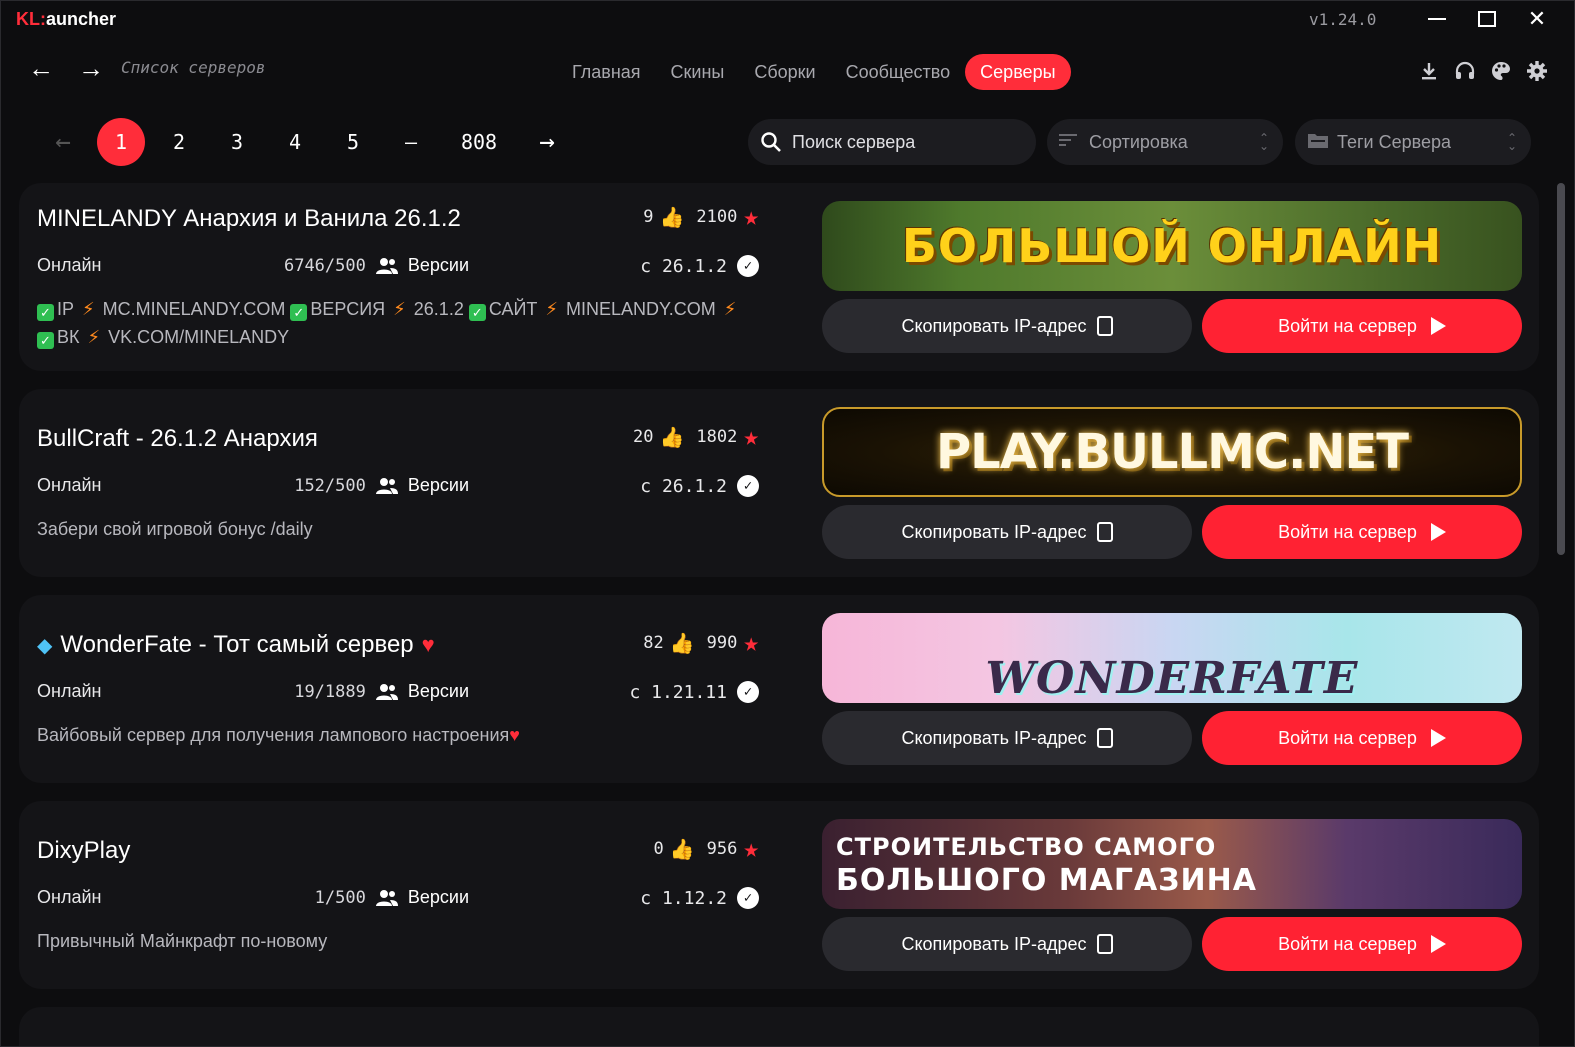 The height and width of the screenshot is (1047, 1575). I want to click on versions-label: Версии, so click(438, 691).